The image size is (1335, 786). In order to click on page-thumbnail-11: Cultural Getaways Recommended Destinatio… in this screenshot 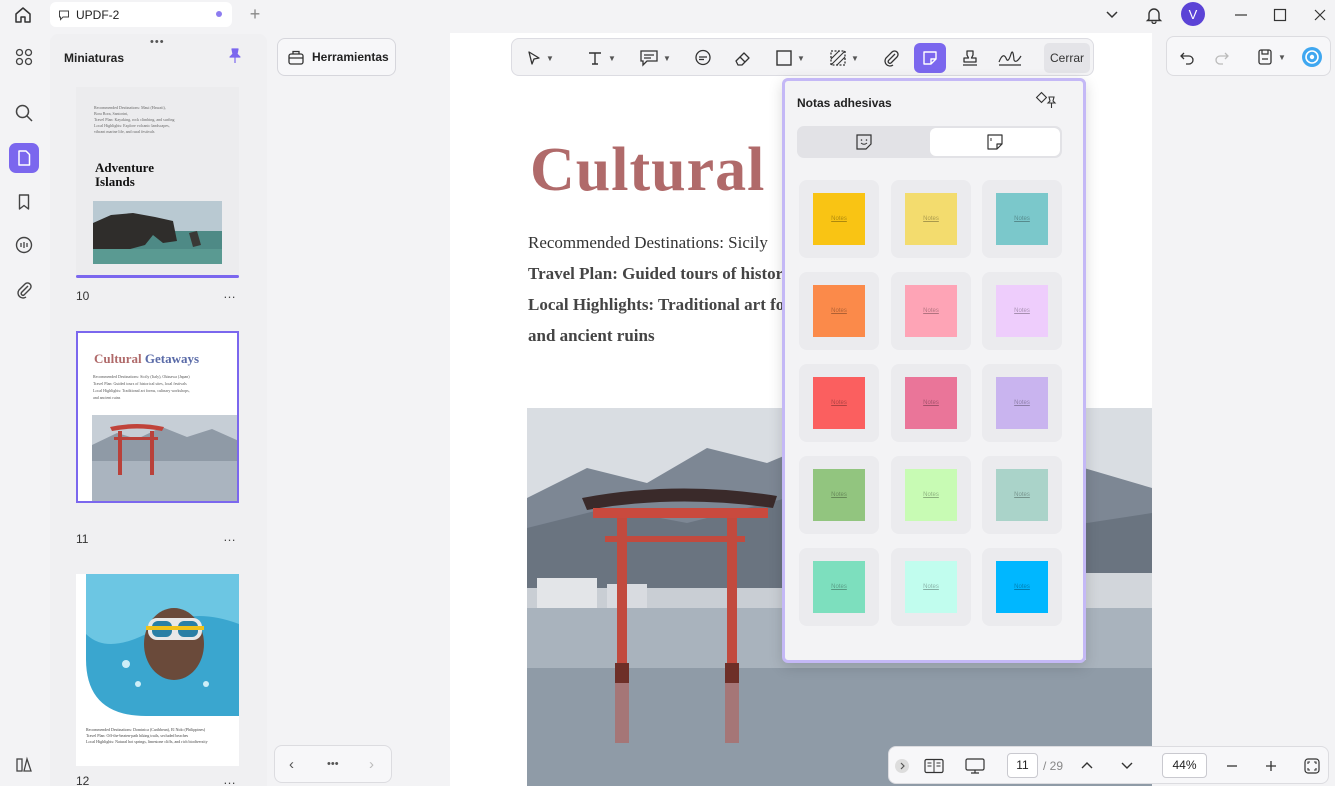, I will do `click(157, 417)`.